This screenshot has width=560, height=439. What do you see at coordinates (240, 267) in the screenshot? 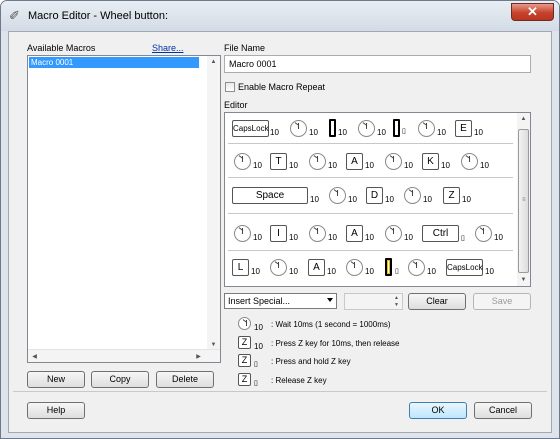
I see `key-l: L` at bounding box center [240, 267].